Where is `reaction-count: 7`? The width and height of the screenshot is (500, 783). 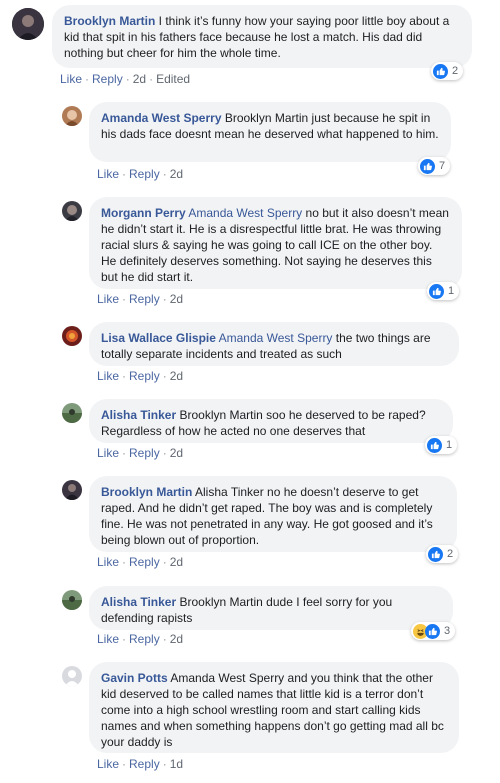
reaction-count: 7 is located at coordinates (434, 166).